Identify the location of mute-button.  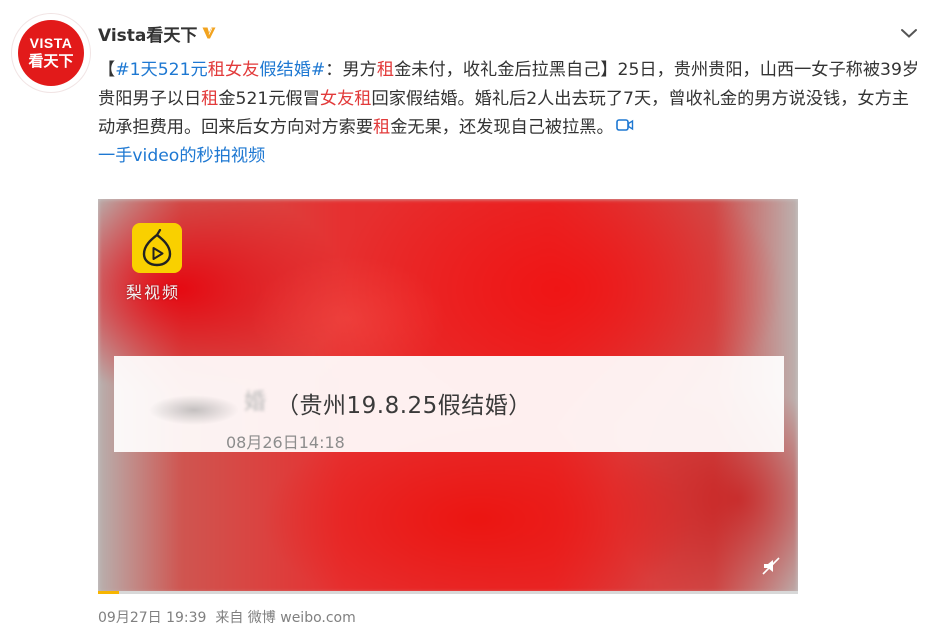
(771, 566).